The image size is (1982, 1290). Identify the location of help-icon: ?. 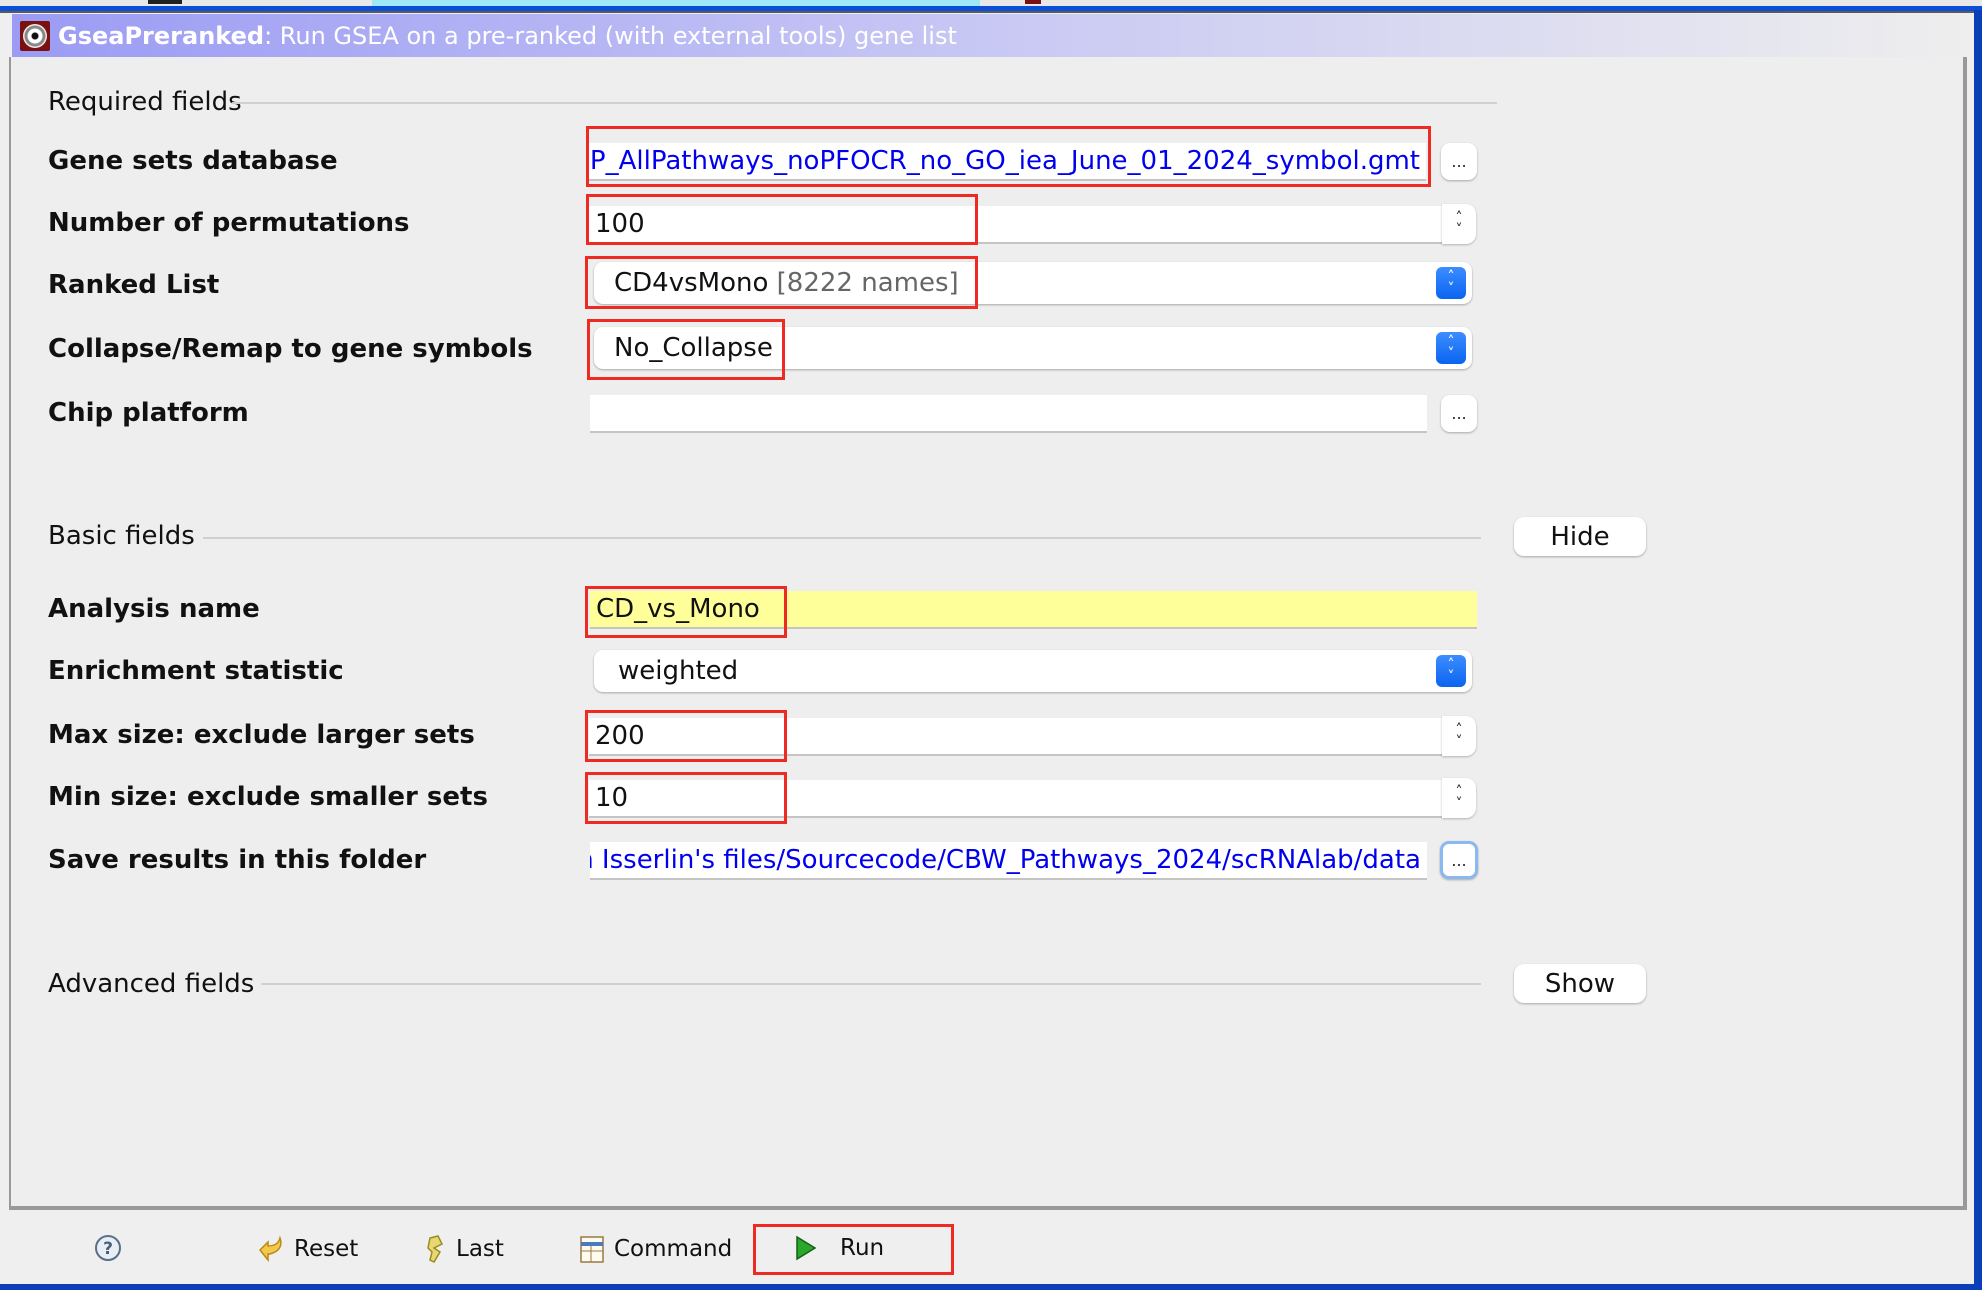
(108, 1251).